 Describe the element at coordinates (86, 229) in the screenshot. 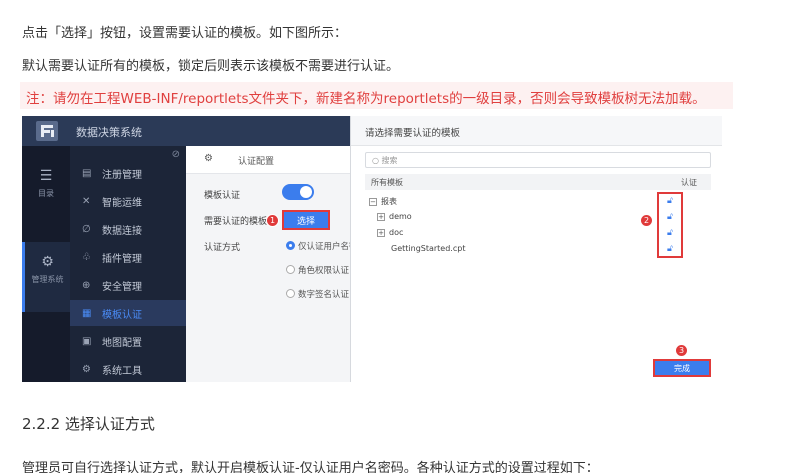

I see `link-icon: ∅` at that location.